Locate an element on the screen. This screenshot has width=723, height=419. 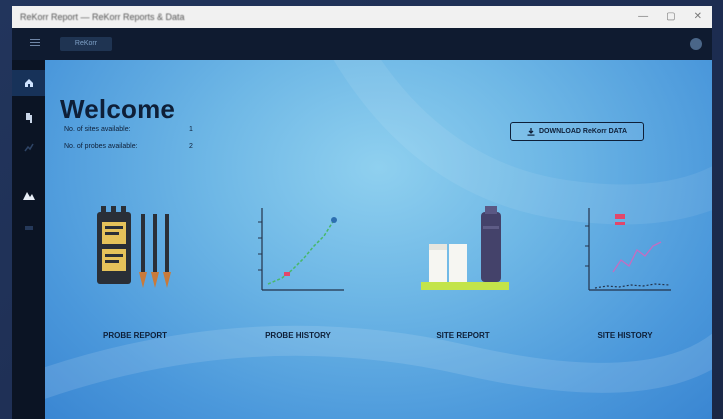
side-navigation is located at coordinates (28, 239).